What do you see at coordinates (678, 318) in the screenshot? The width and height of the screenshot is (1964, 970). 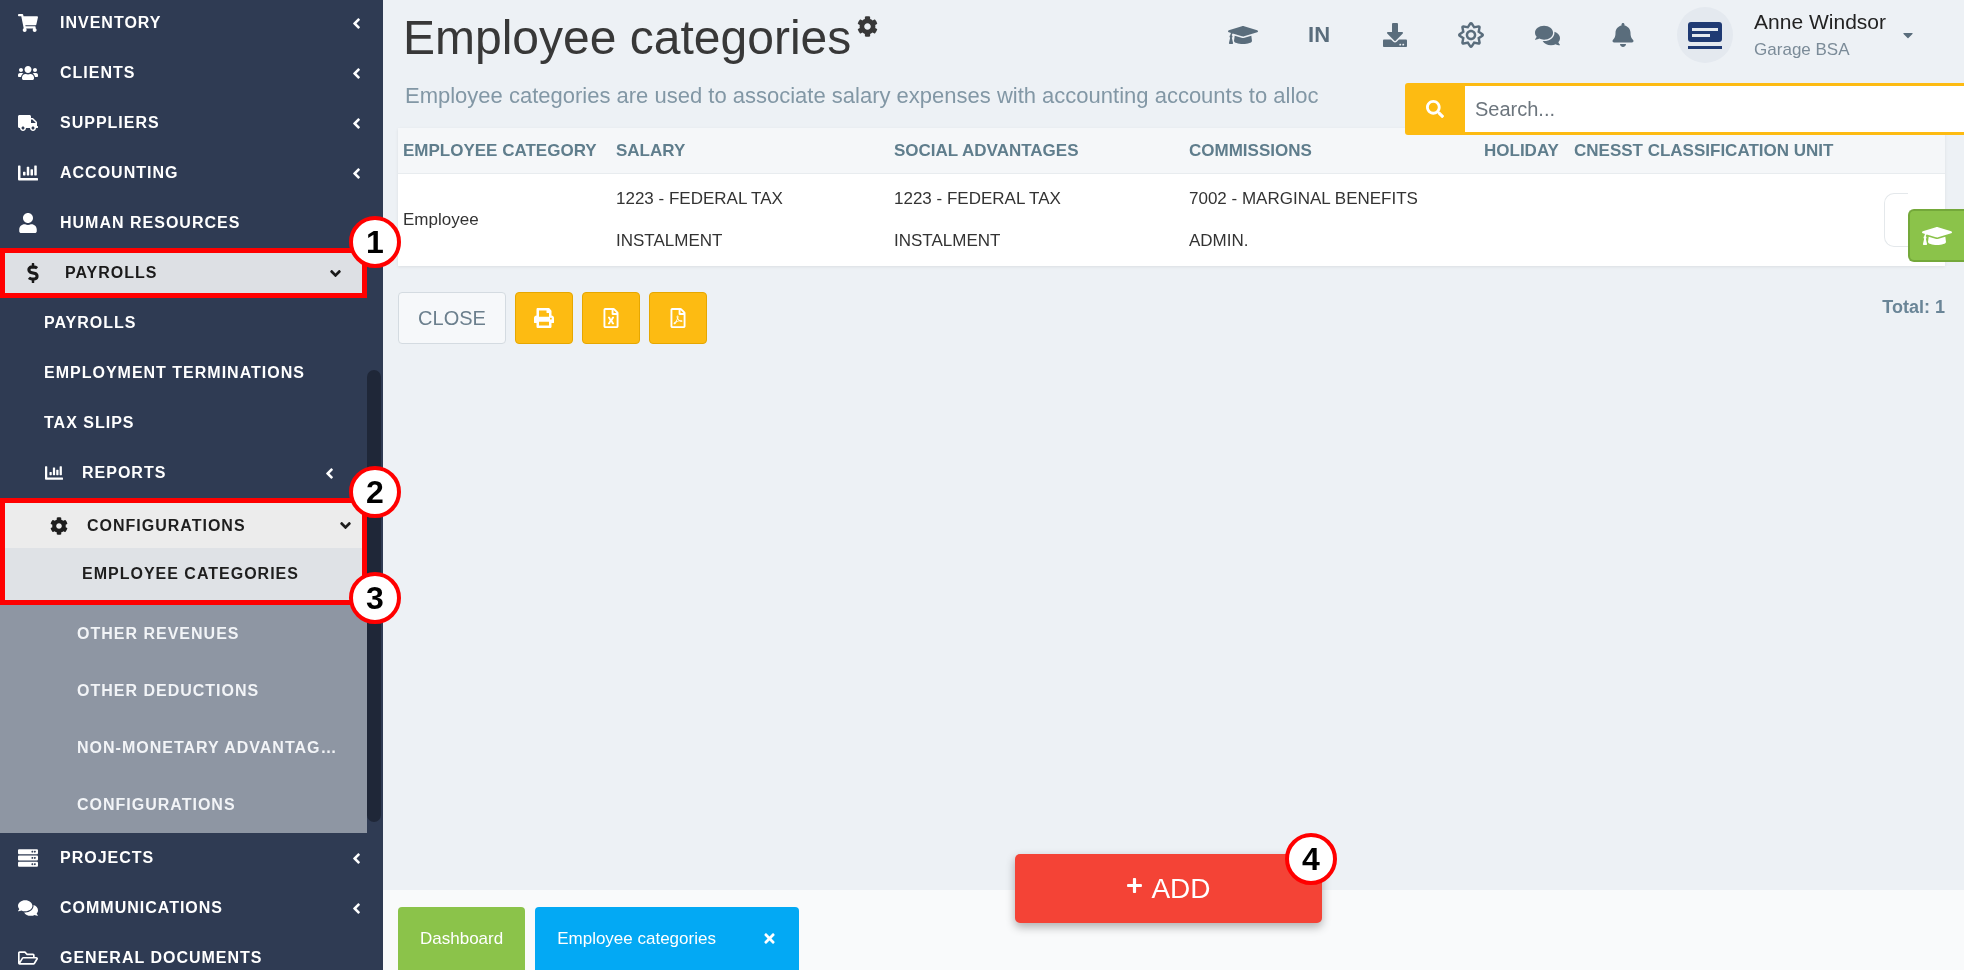 I see `pdf-file-icon` at bounding box center [678, 318].